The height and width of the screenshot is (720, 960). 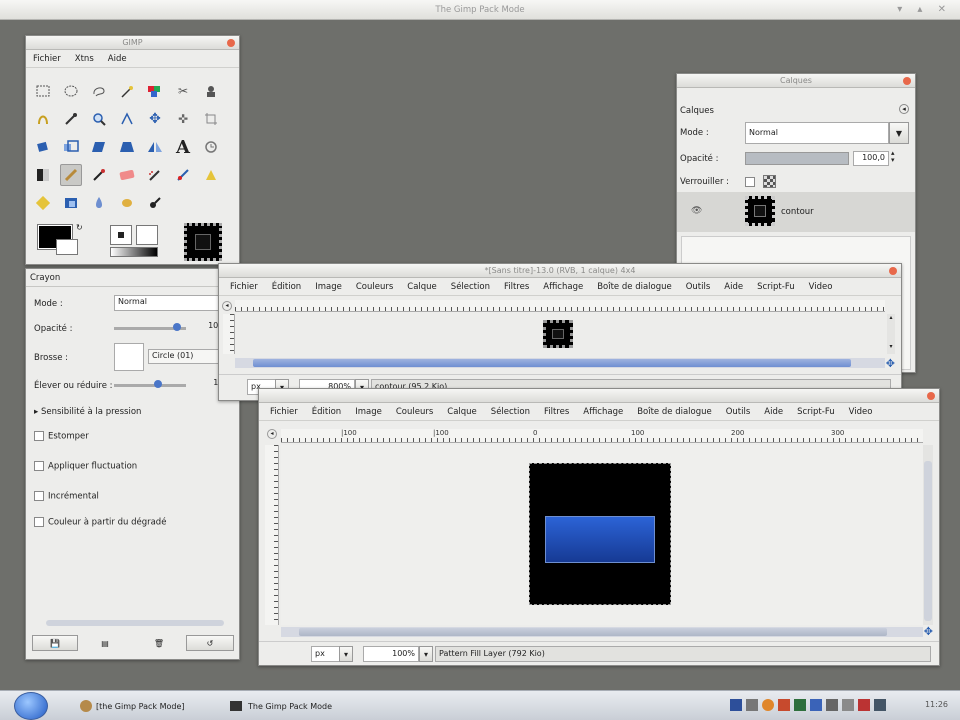 I want to click on image-window-100-titlebar, so click(x=599, y=396).